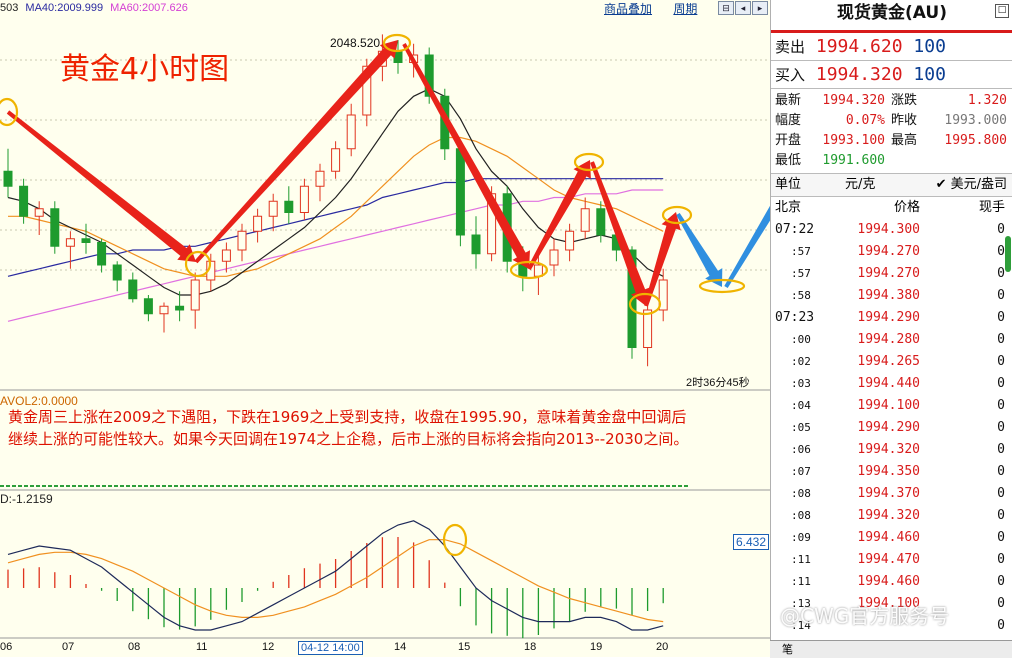 The width and height of the screenshot is (1012, 658). I want to click on ma-fragment: 503, so click(9, 8).